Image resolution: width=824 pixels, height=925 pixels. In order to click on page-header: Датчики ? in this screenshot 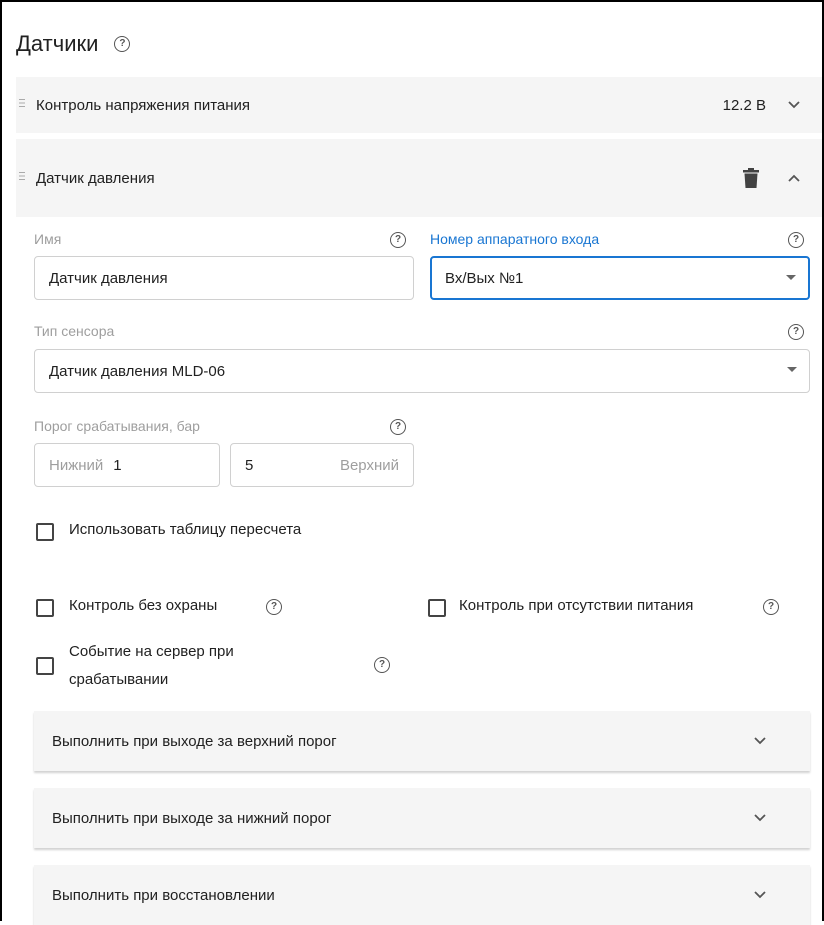, I will do `click(73, 44)`.